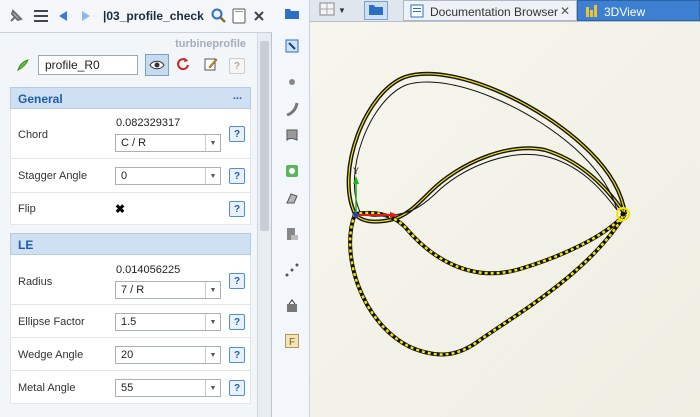 Image resolution: width=700 pixels, height=417 pixels. Describe the element at coordinates (16, 16) in the screenshot. I see `pin-icon` at that location.